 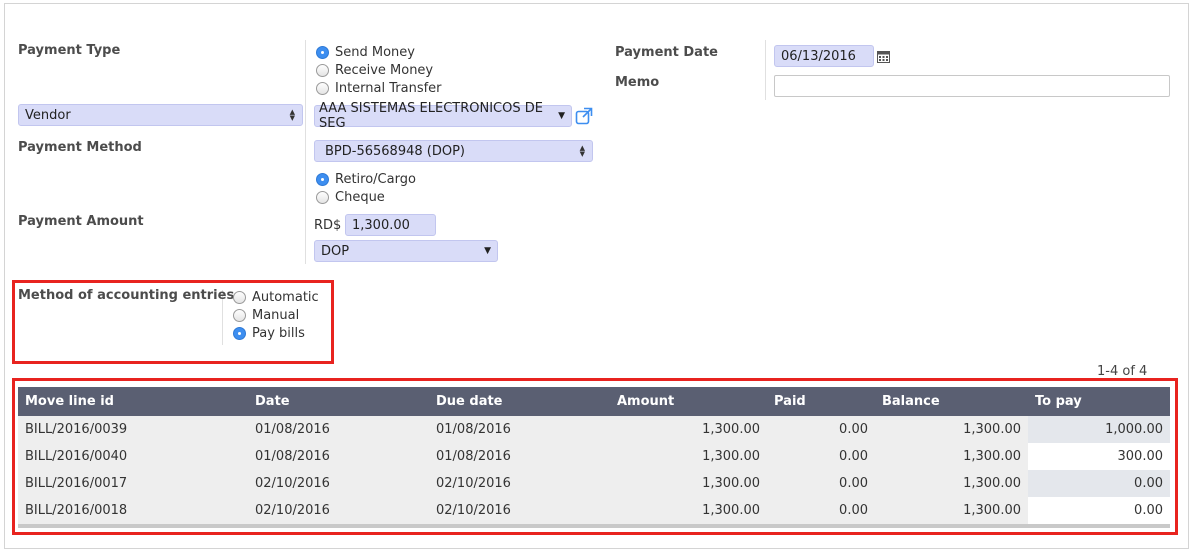 What do you see at coordinates (1122, 371) in the screenshot?
I see `pager: 1-4 of 4` at bounding box center [1122, 371].